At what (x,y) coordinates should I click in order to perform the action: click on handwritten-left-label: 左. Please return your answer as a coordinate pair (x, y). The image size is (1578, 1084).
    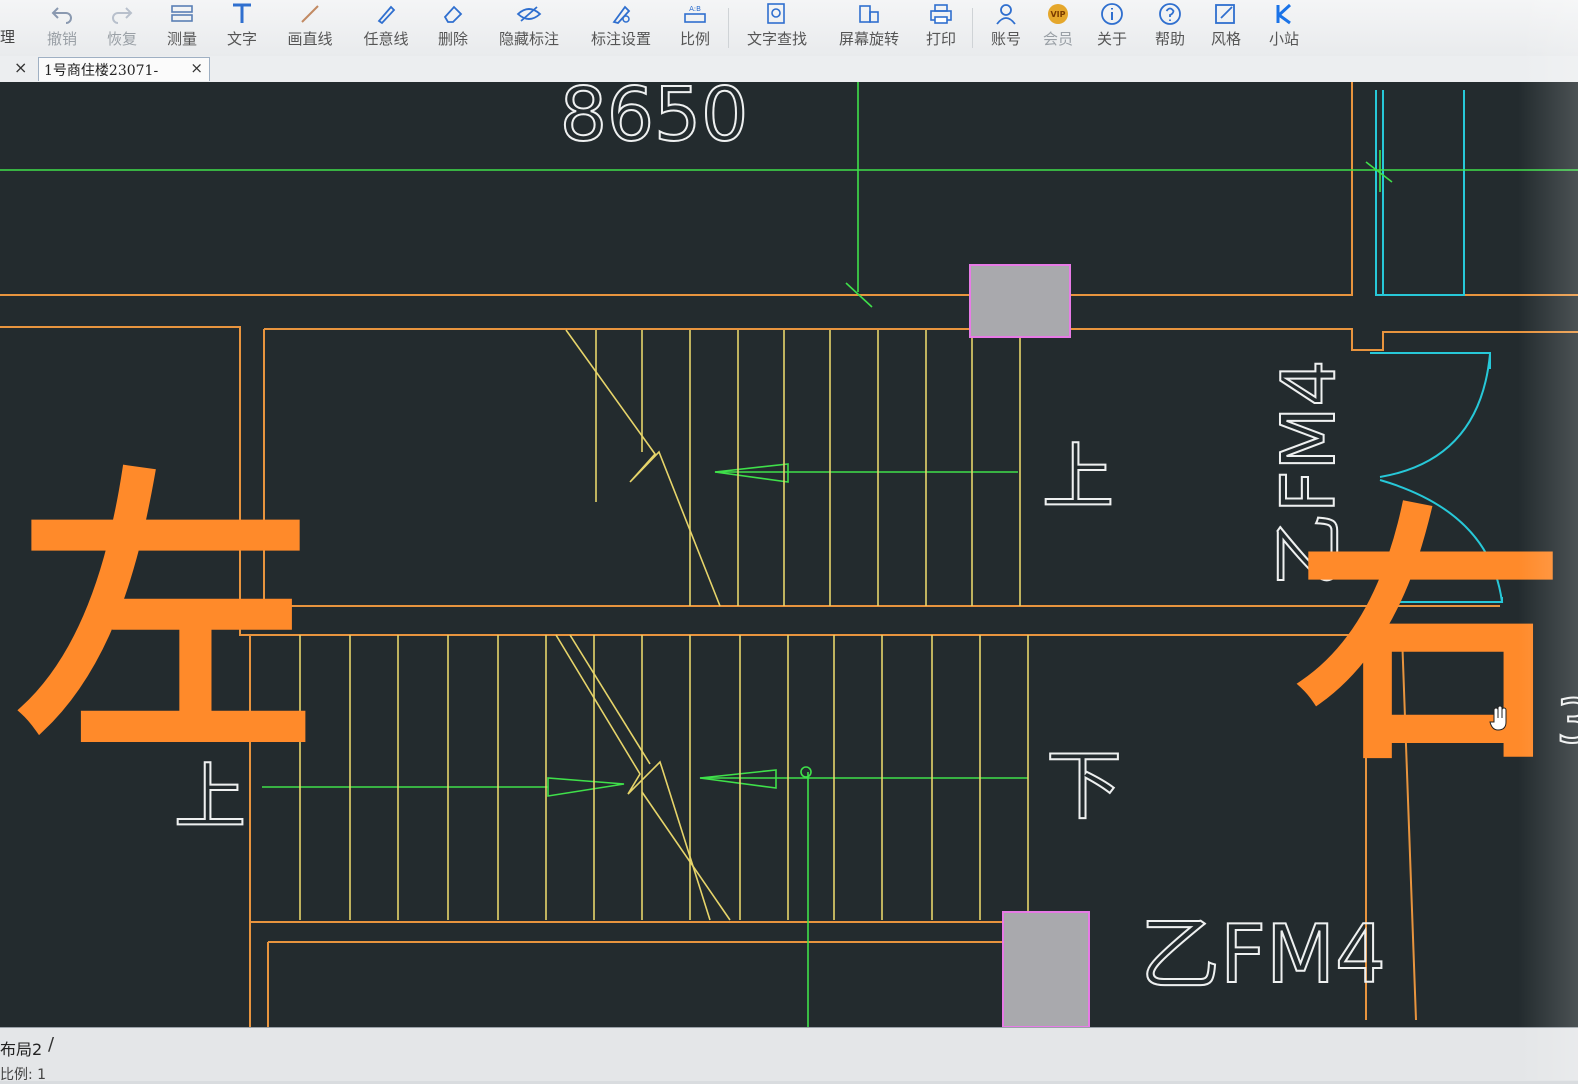
    Looking at the image, I should click on (166, 618).